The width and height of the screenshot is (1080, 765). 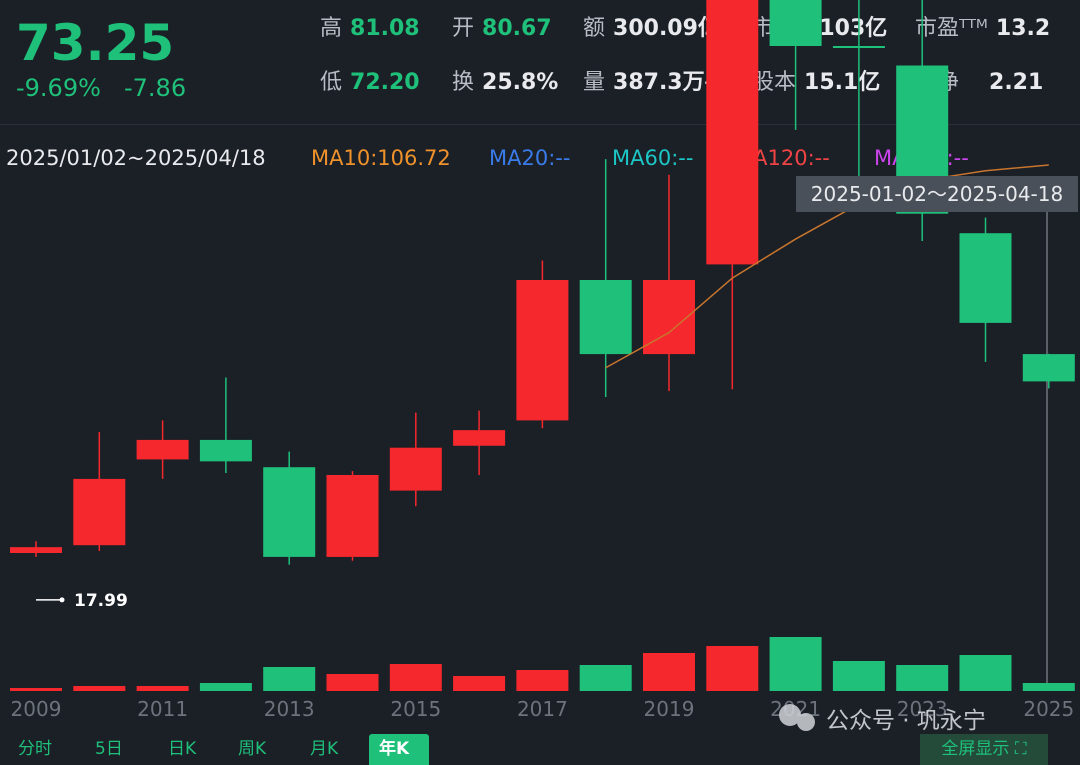 What do you see at coordinates (985, 673) in the screenshot?
I see `volume-bar-2024` at bounding box center [985, 673].